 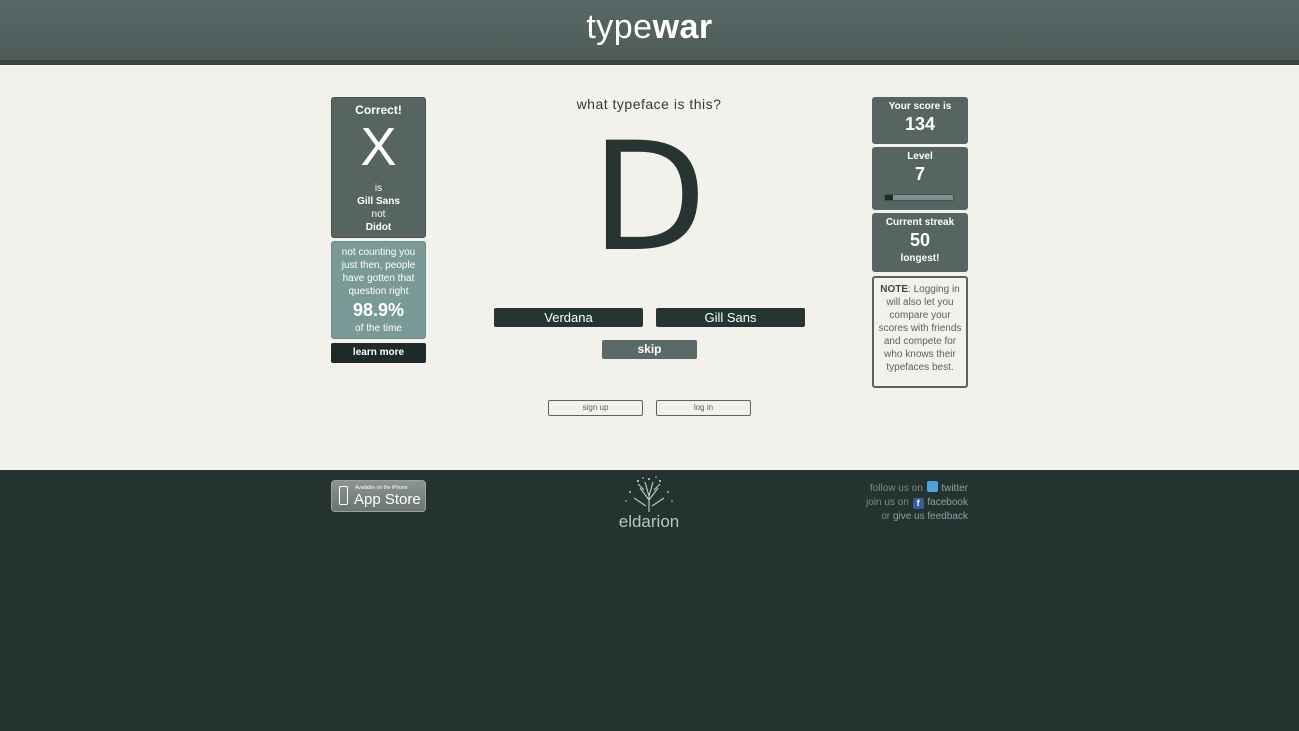 I want to click on score-value: 134, so click(x=920, y=124).